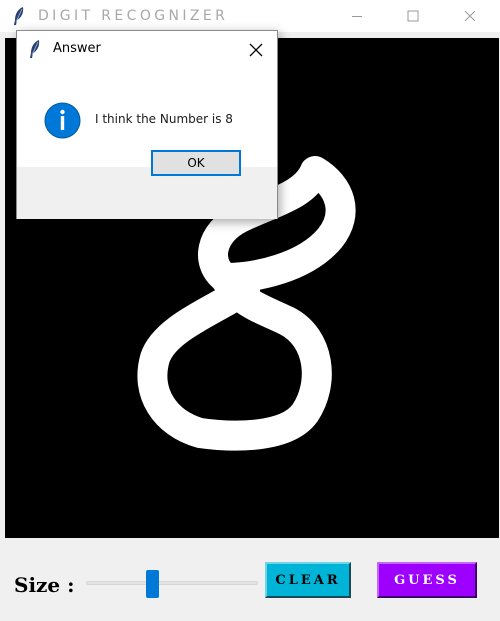 This screenshot has height=621, width=500. What do you see at coordinates (77, 48) in the screenshot?
I see `dialog-title: Answer` at bounding box center [77, 48].